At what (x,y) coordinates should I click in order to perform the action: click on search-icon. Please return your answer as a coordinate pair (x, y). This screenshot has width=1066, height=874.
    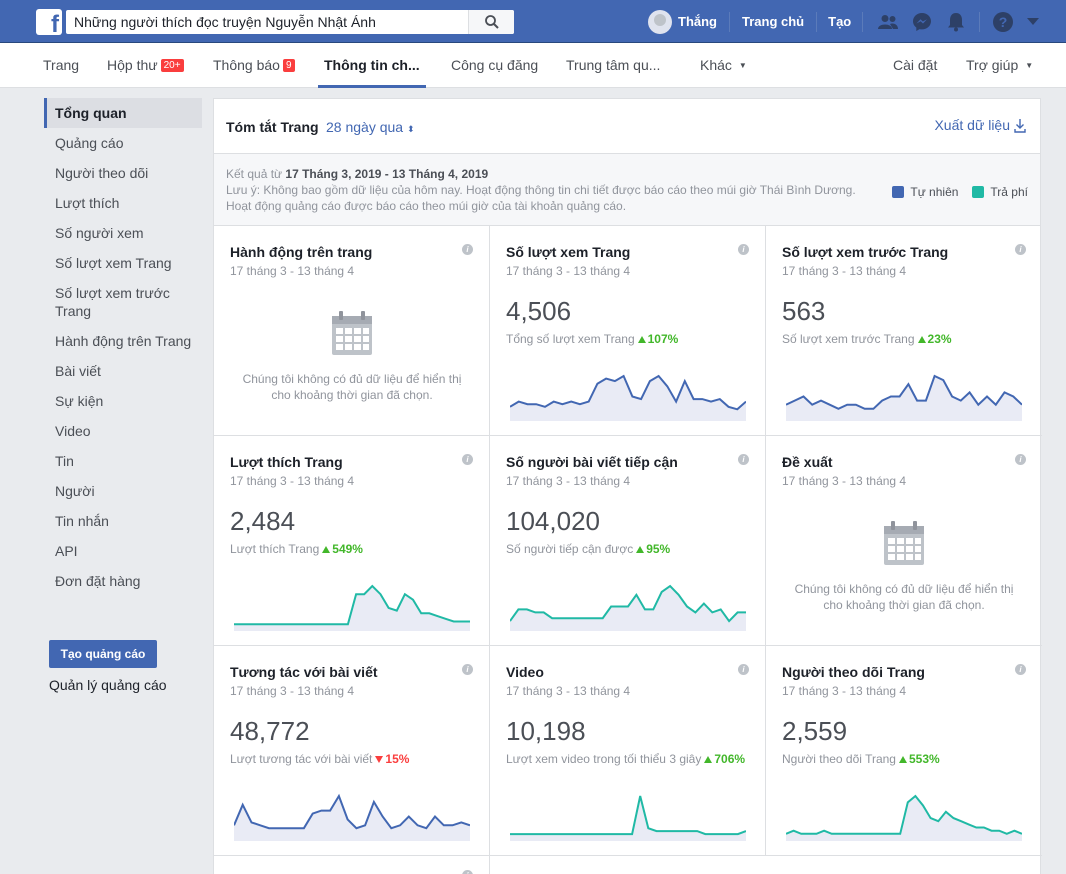
    Looking at the image, I should click on (491, 22).